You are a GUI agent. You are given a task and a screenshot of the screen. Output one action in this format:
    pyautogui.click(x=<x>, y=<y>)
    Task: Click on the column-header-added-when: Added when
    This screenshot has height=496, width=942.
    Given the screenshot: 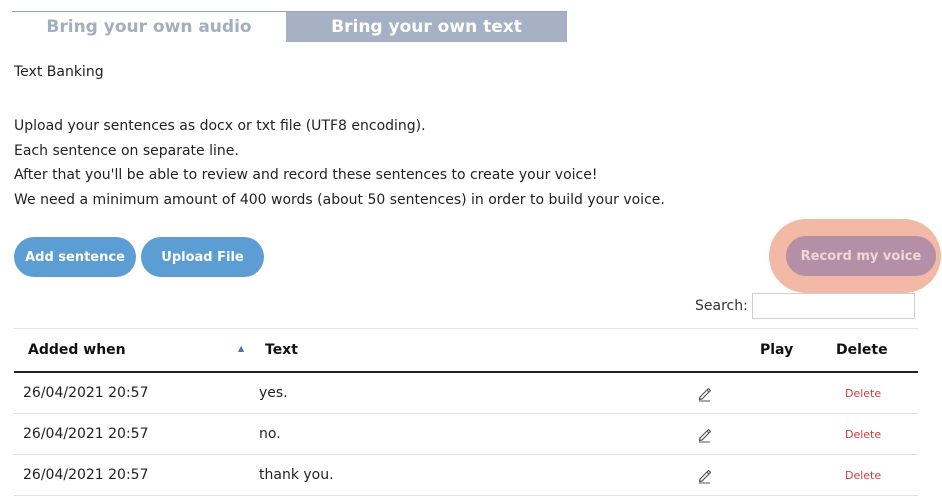 What is the action you would take?
    pyautogui.click(x=77, y=350)
    